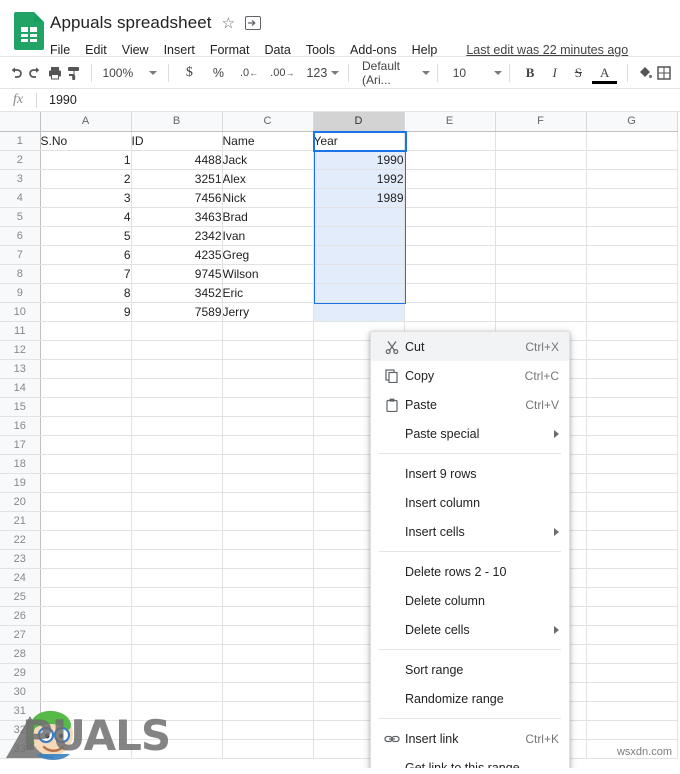  What do you see at coordinates (268, 502) in the screenshot?
I see `cell-C20` at bounding box center [268, 502].